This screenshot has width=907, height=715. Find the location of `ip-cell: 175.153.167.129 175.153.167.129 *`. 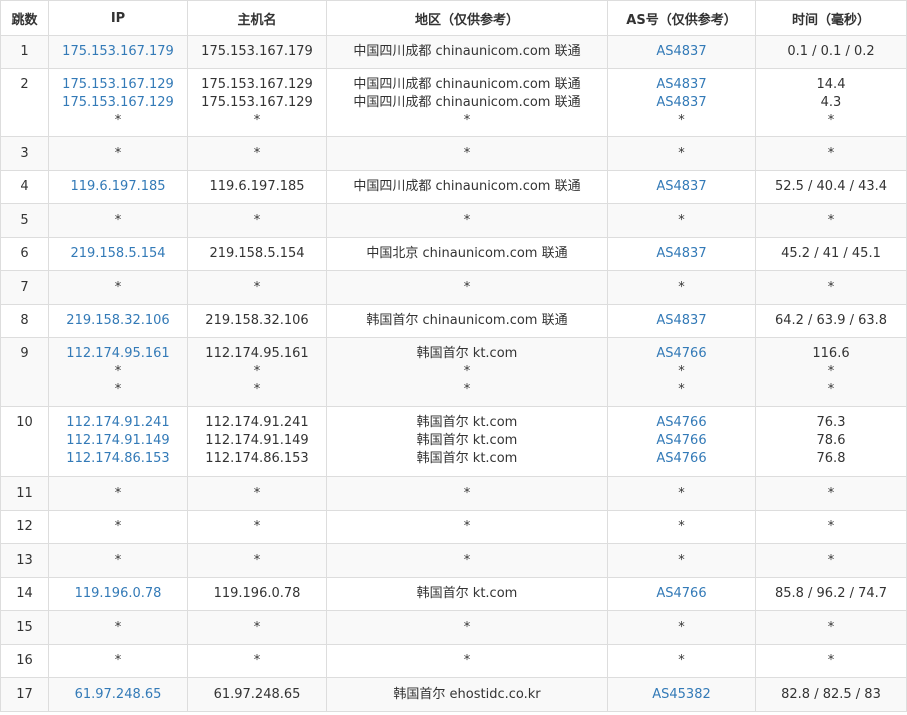

ip-cell: 175.153.167.129 175.153.167.129 * is located at coordinates (118, 102).